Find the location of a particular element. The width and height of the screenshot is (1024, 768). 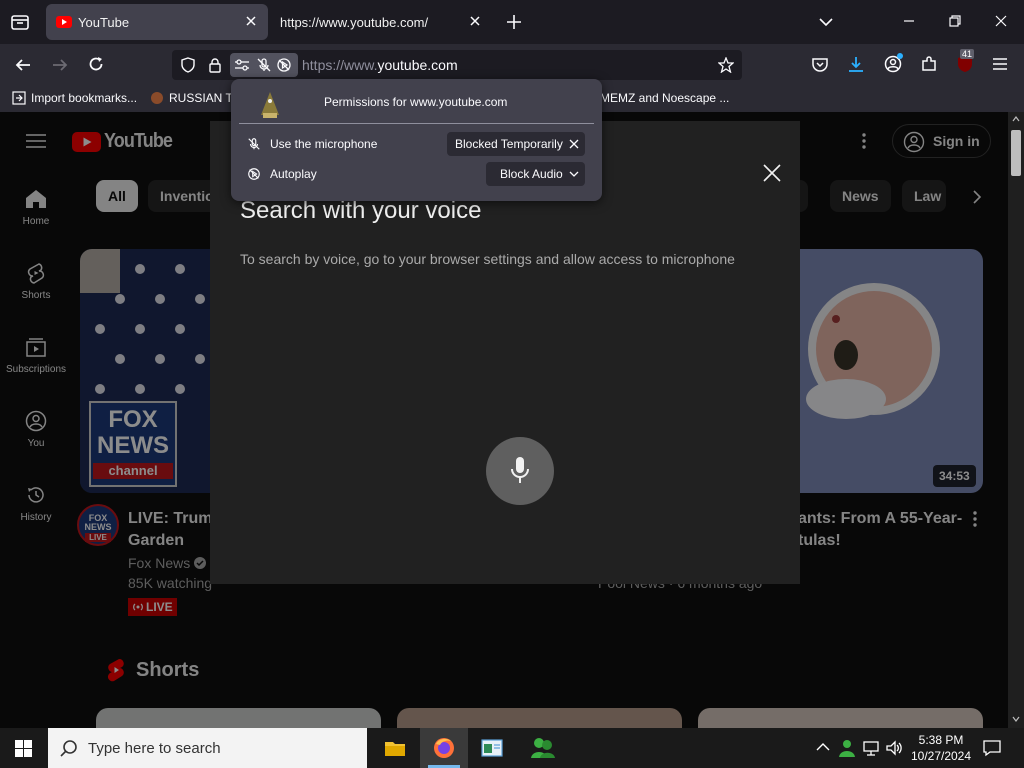

notifications-icon is located at coordinates (992, 748).